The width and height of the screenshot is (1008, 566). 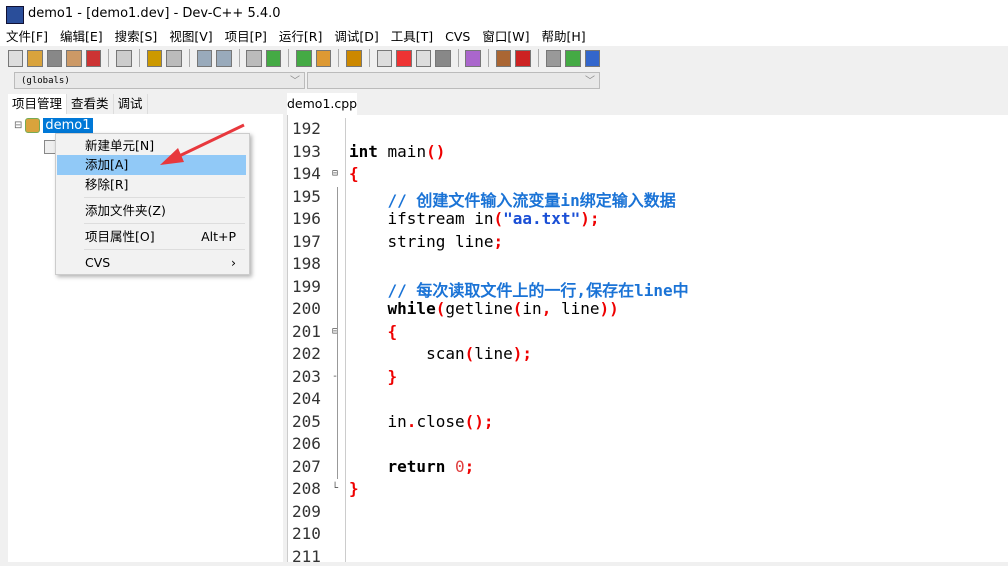 I want to click on code-line: ifstream in("aa.txt");, so click(x=474, y=218).